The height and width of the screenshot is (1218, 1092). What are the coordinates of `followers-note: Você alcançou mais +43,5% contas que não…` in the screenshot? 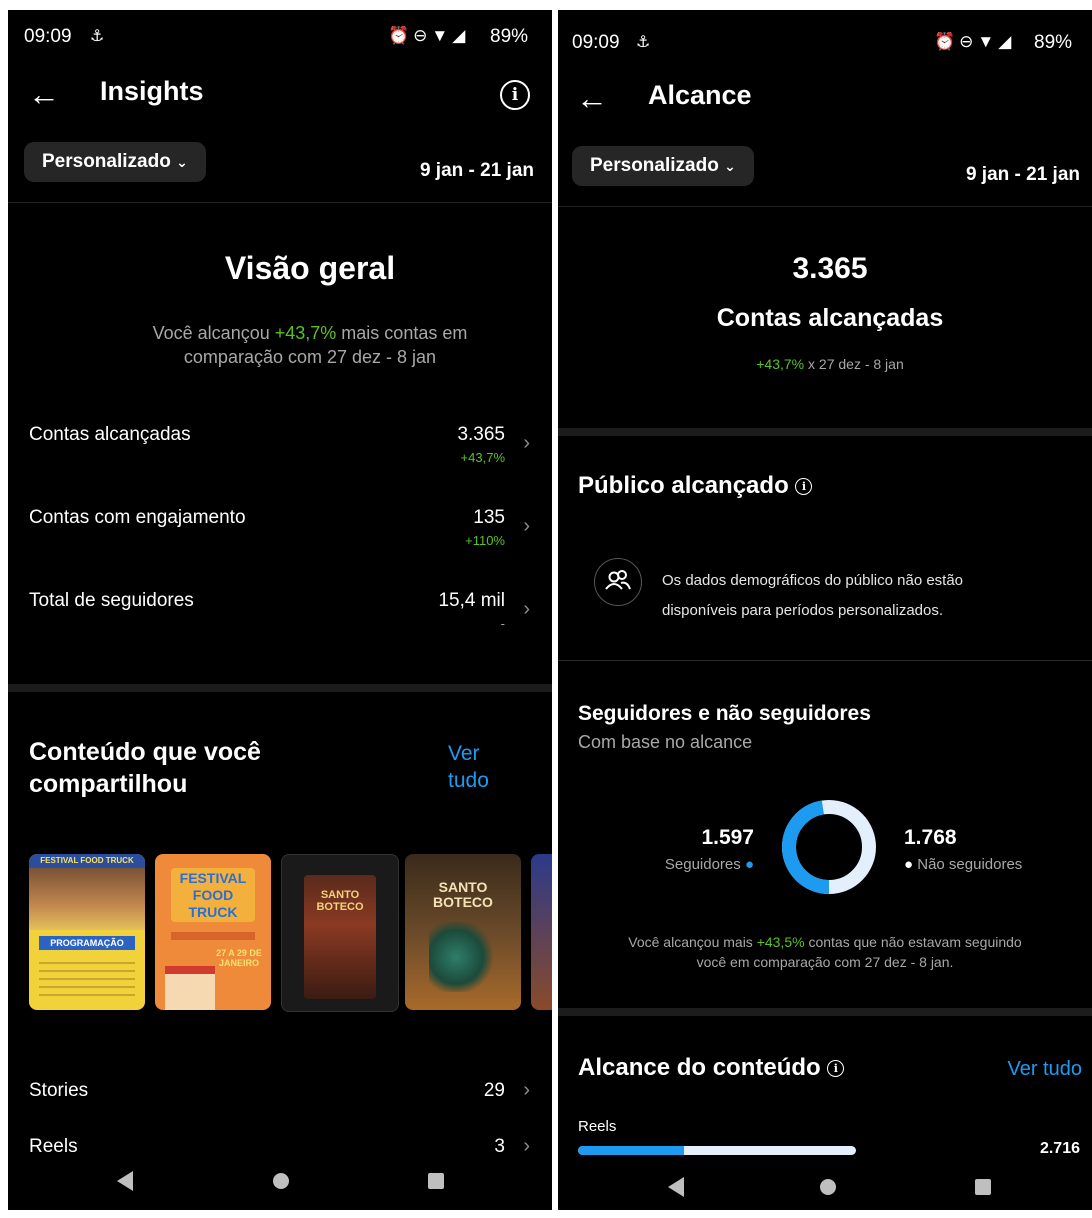 It's located at (825, 952).